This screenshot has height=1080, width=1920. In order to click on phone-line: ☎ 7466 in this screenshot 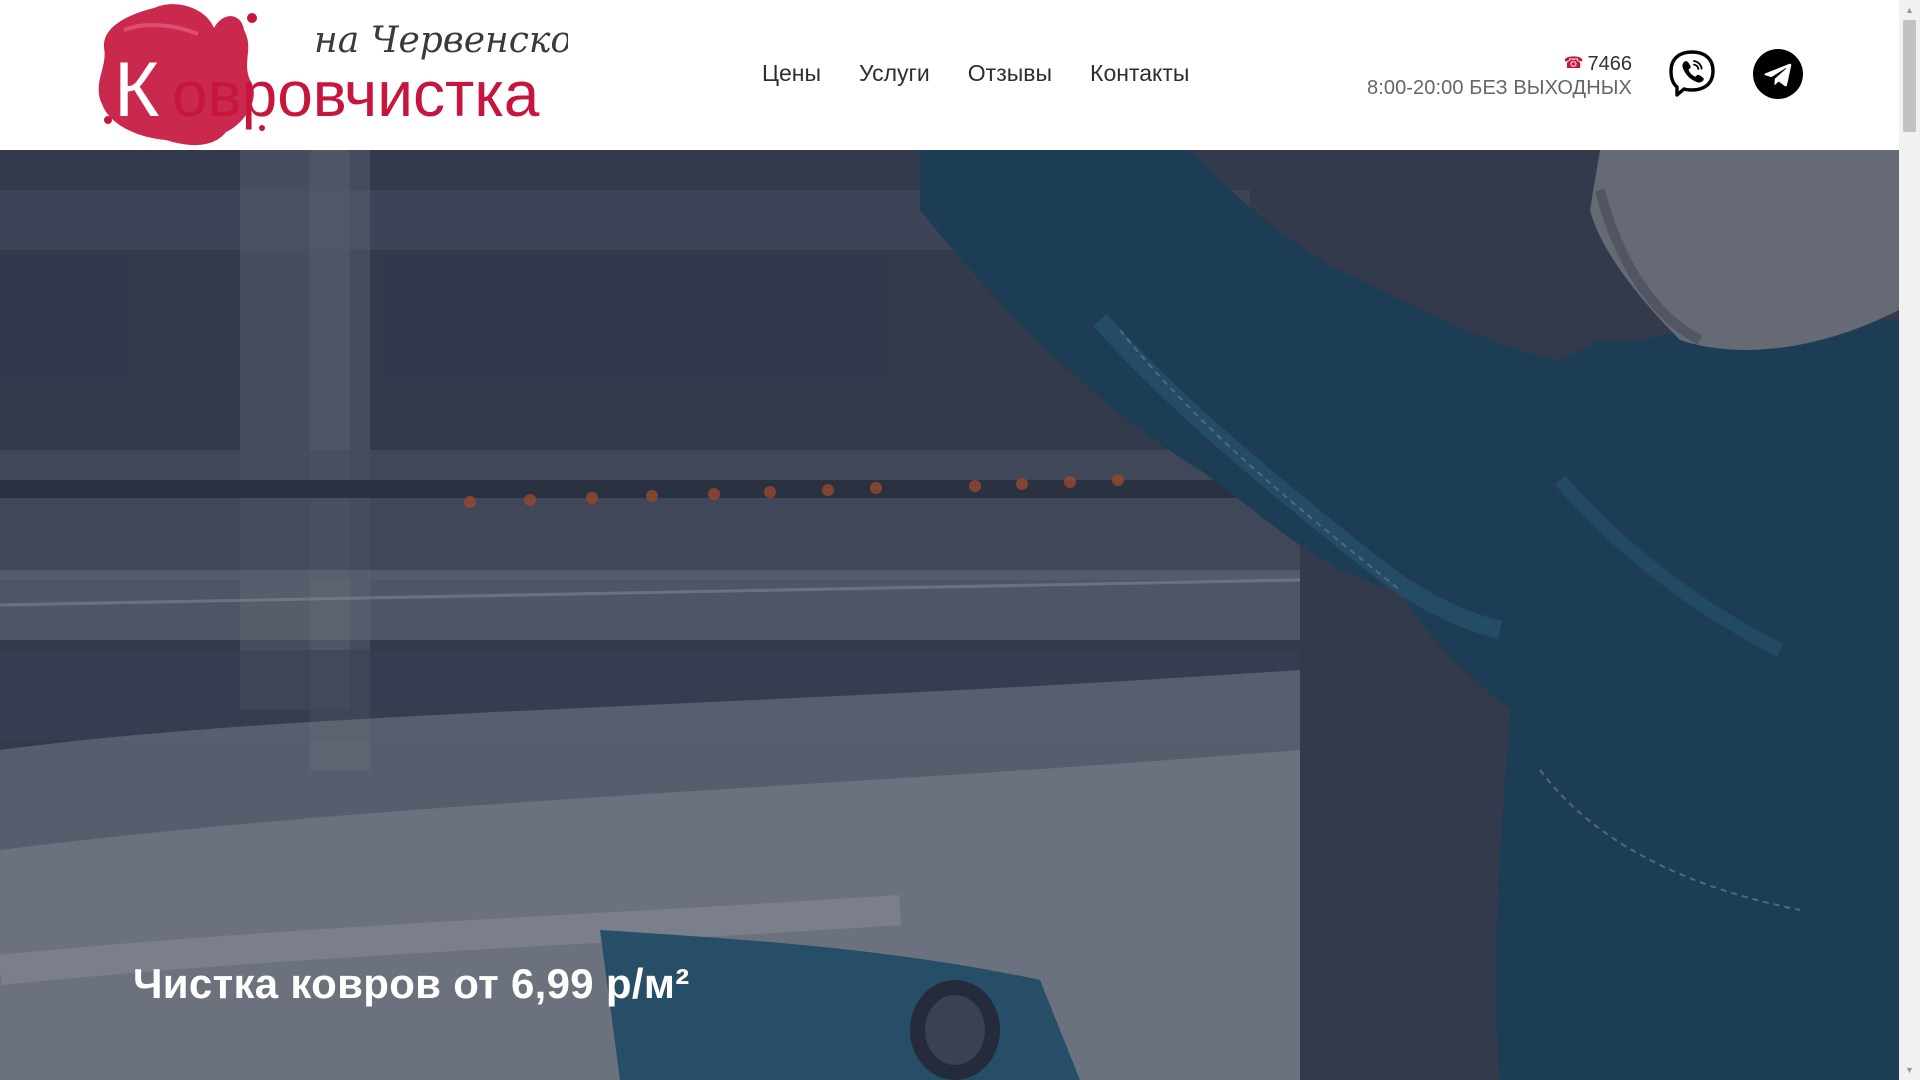, I will do `click(1499, 64)`.